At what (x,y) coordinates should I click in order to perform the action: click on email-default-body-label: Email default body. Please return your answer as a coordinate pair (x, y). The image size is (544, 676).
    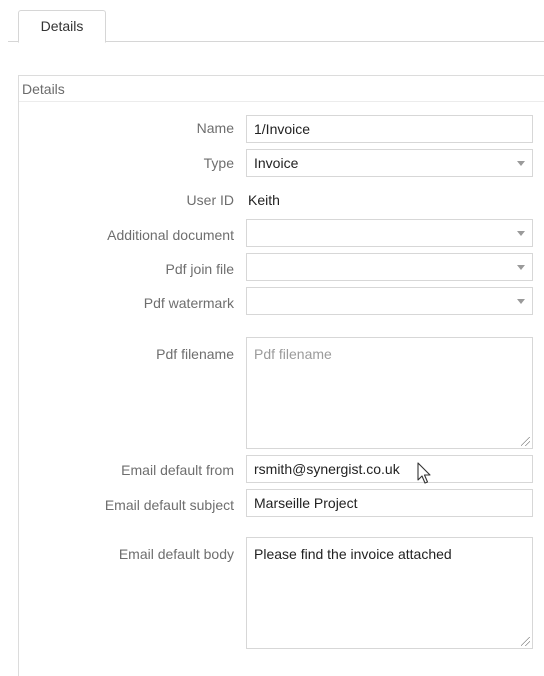
    Looking at the image, I should click on (176, 554).